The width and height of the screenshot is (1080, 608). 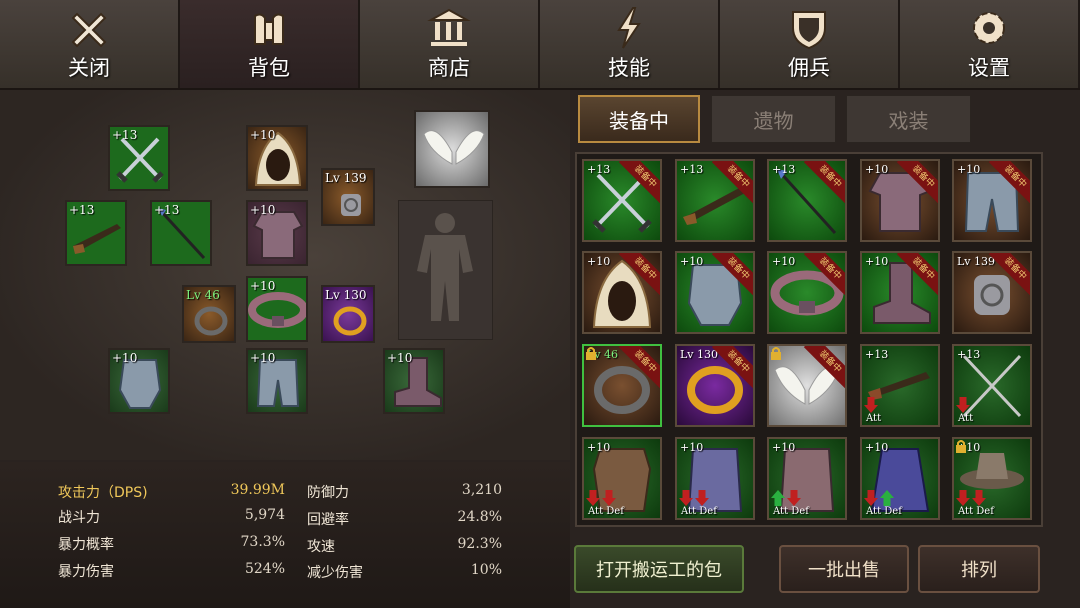 I want to click on equip-slot-amulet: Lv 139, so click(x=348, y=197).